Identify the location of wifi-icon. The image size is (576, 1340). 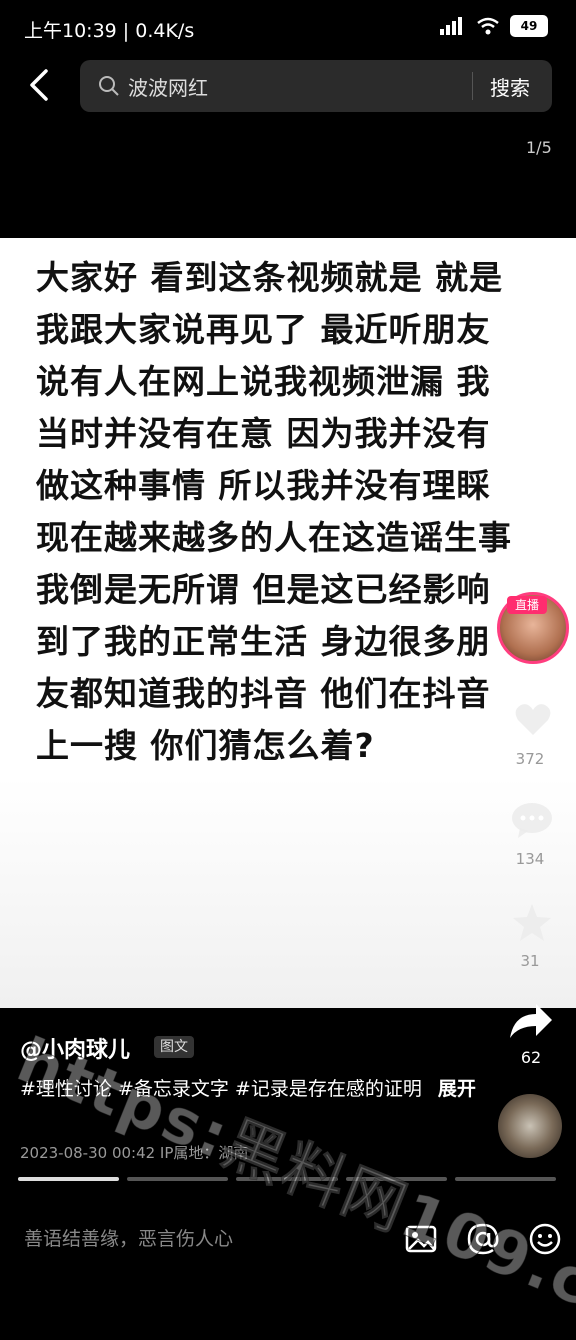
(488, 26).